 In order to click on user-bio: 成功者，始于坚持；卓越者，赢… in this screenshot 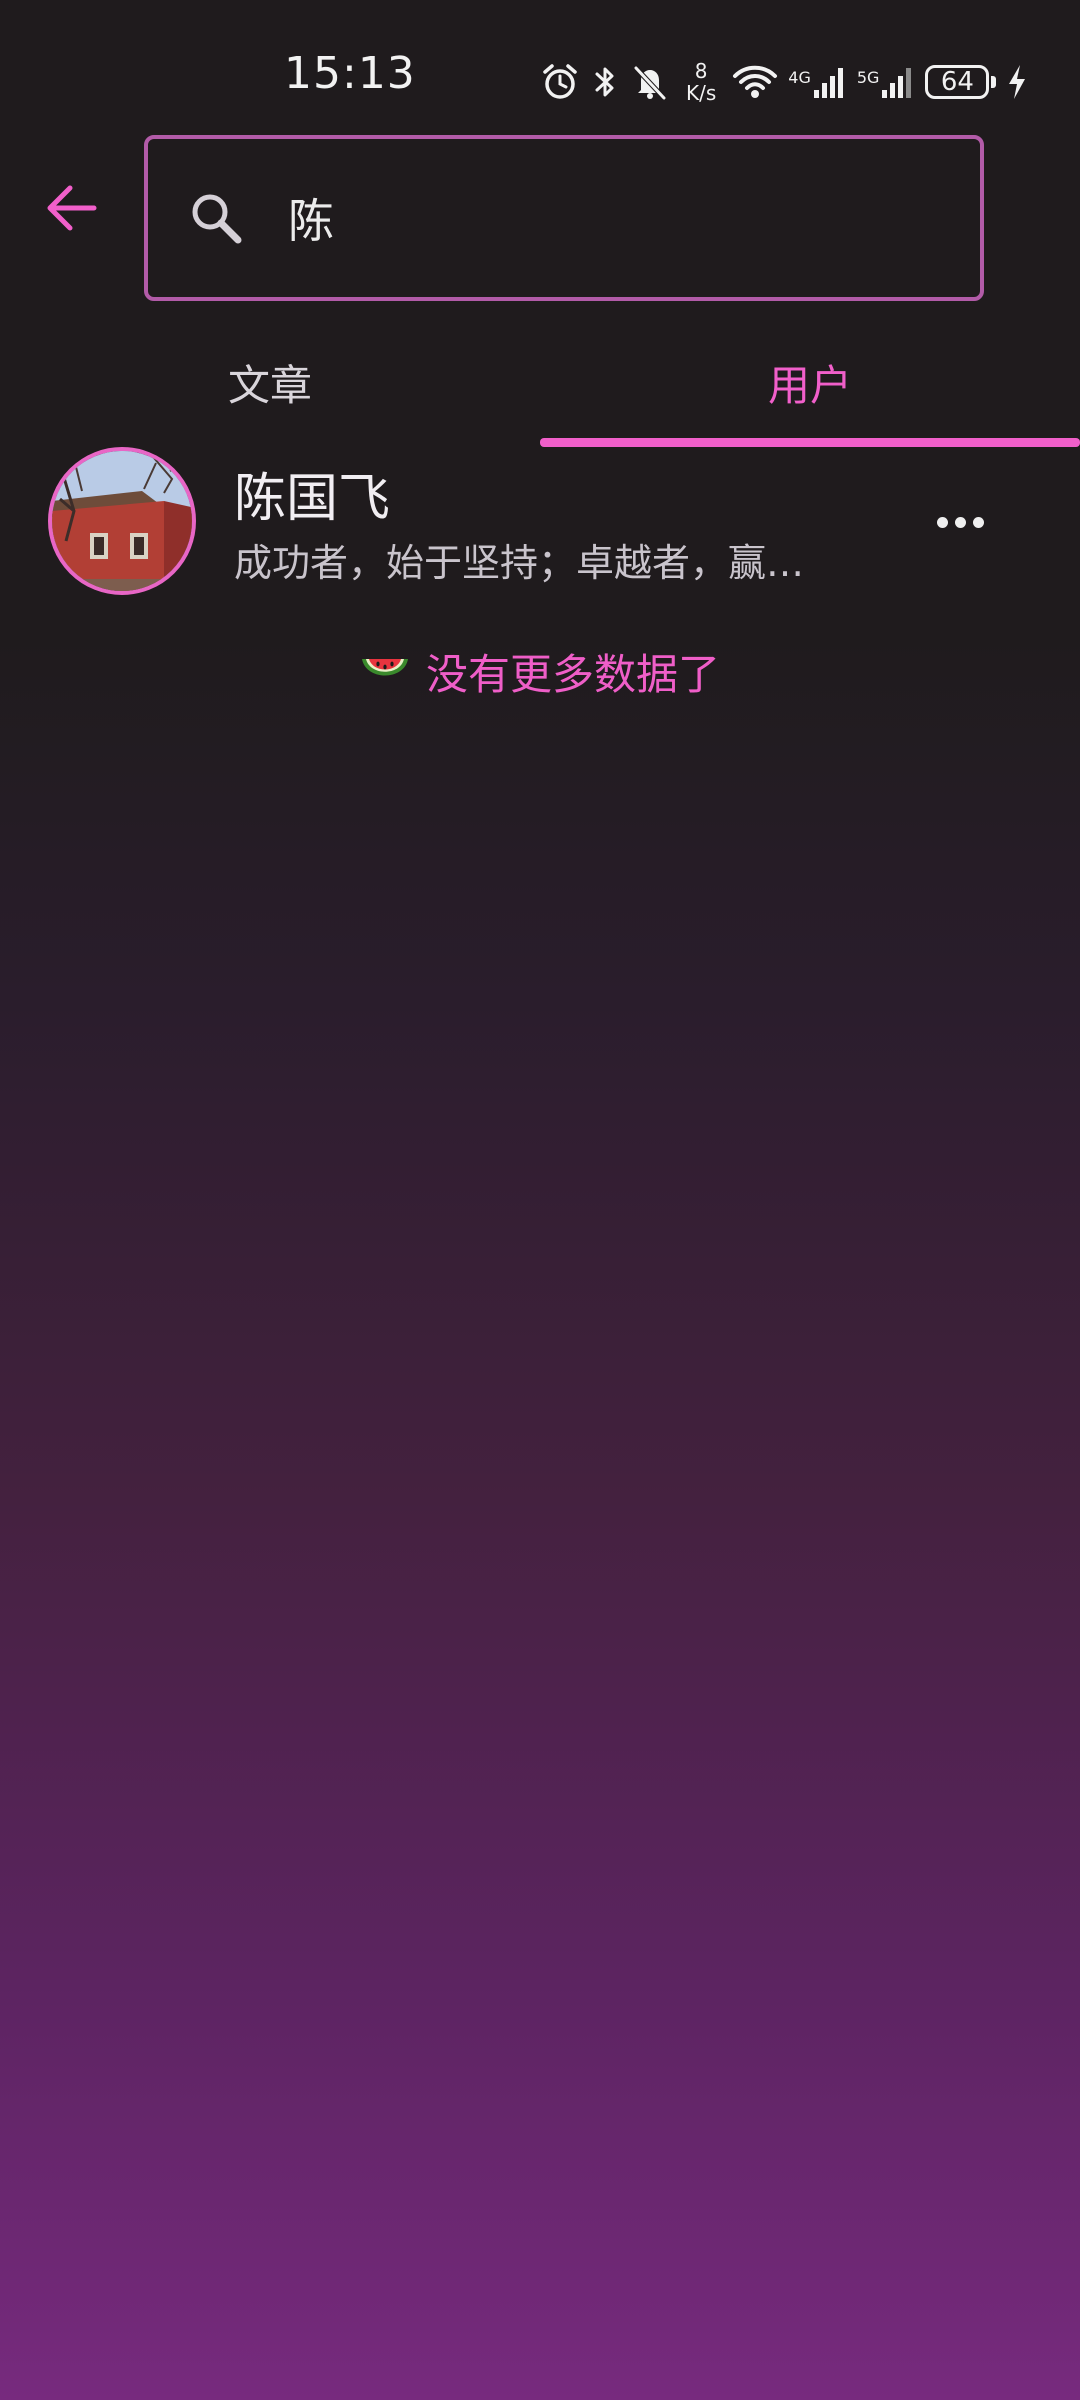, I will do `click(519, 563)`.